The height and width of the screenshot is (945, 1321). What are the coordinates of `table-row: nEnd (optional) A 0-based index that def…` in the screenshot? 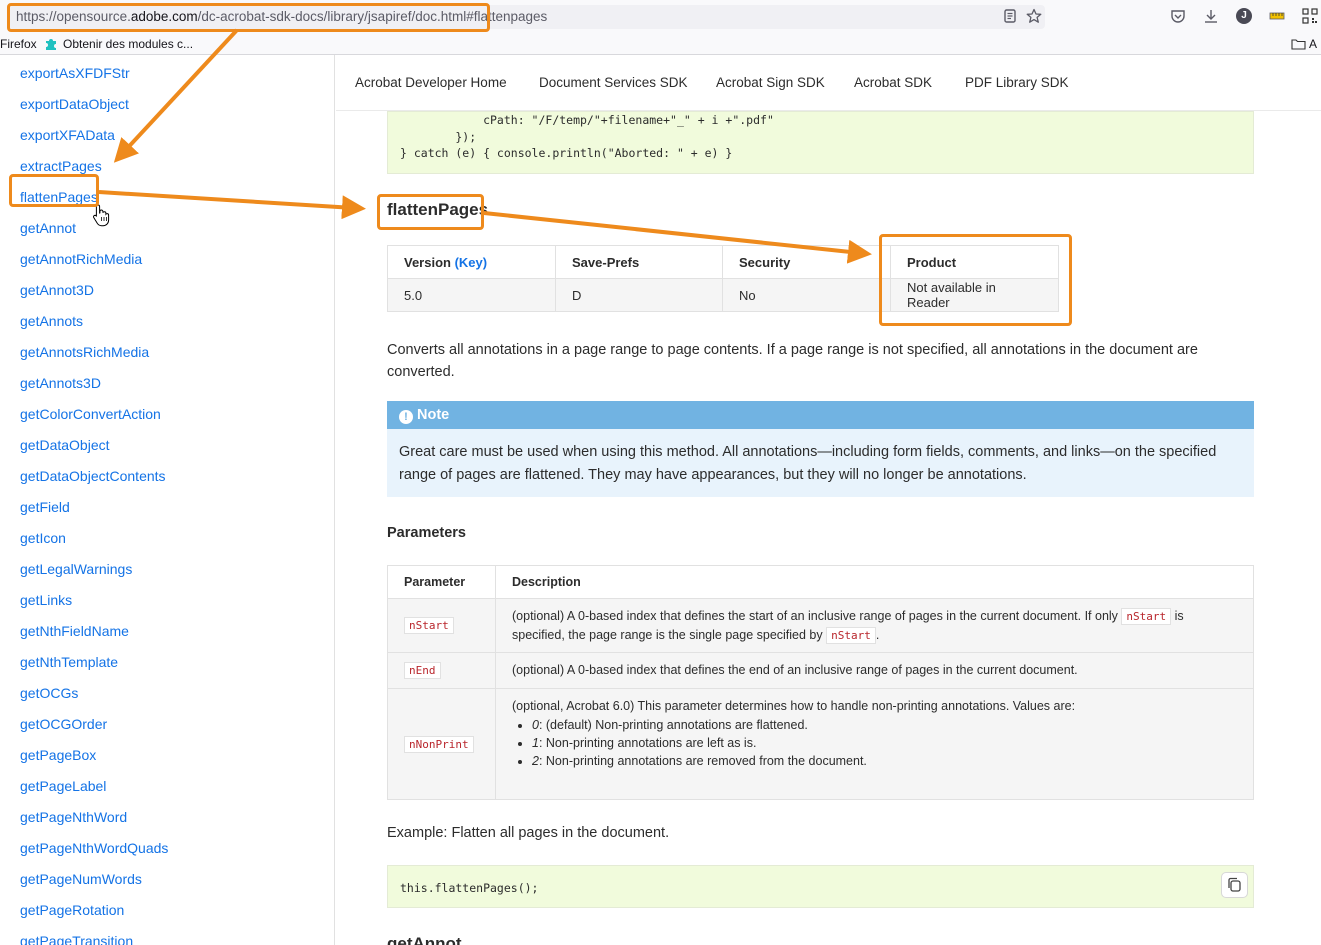 It's located at (820, 670).